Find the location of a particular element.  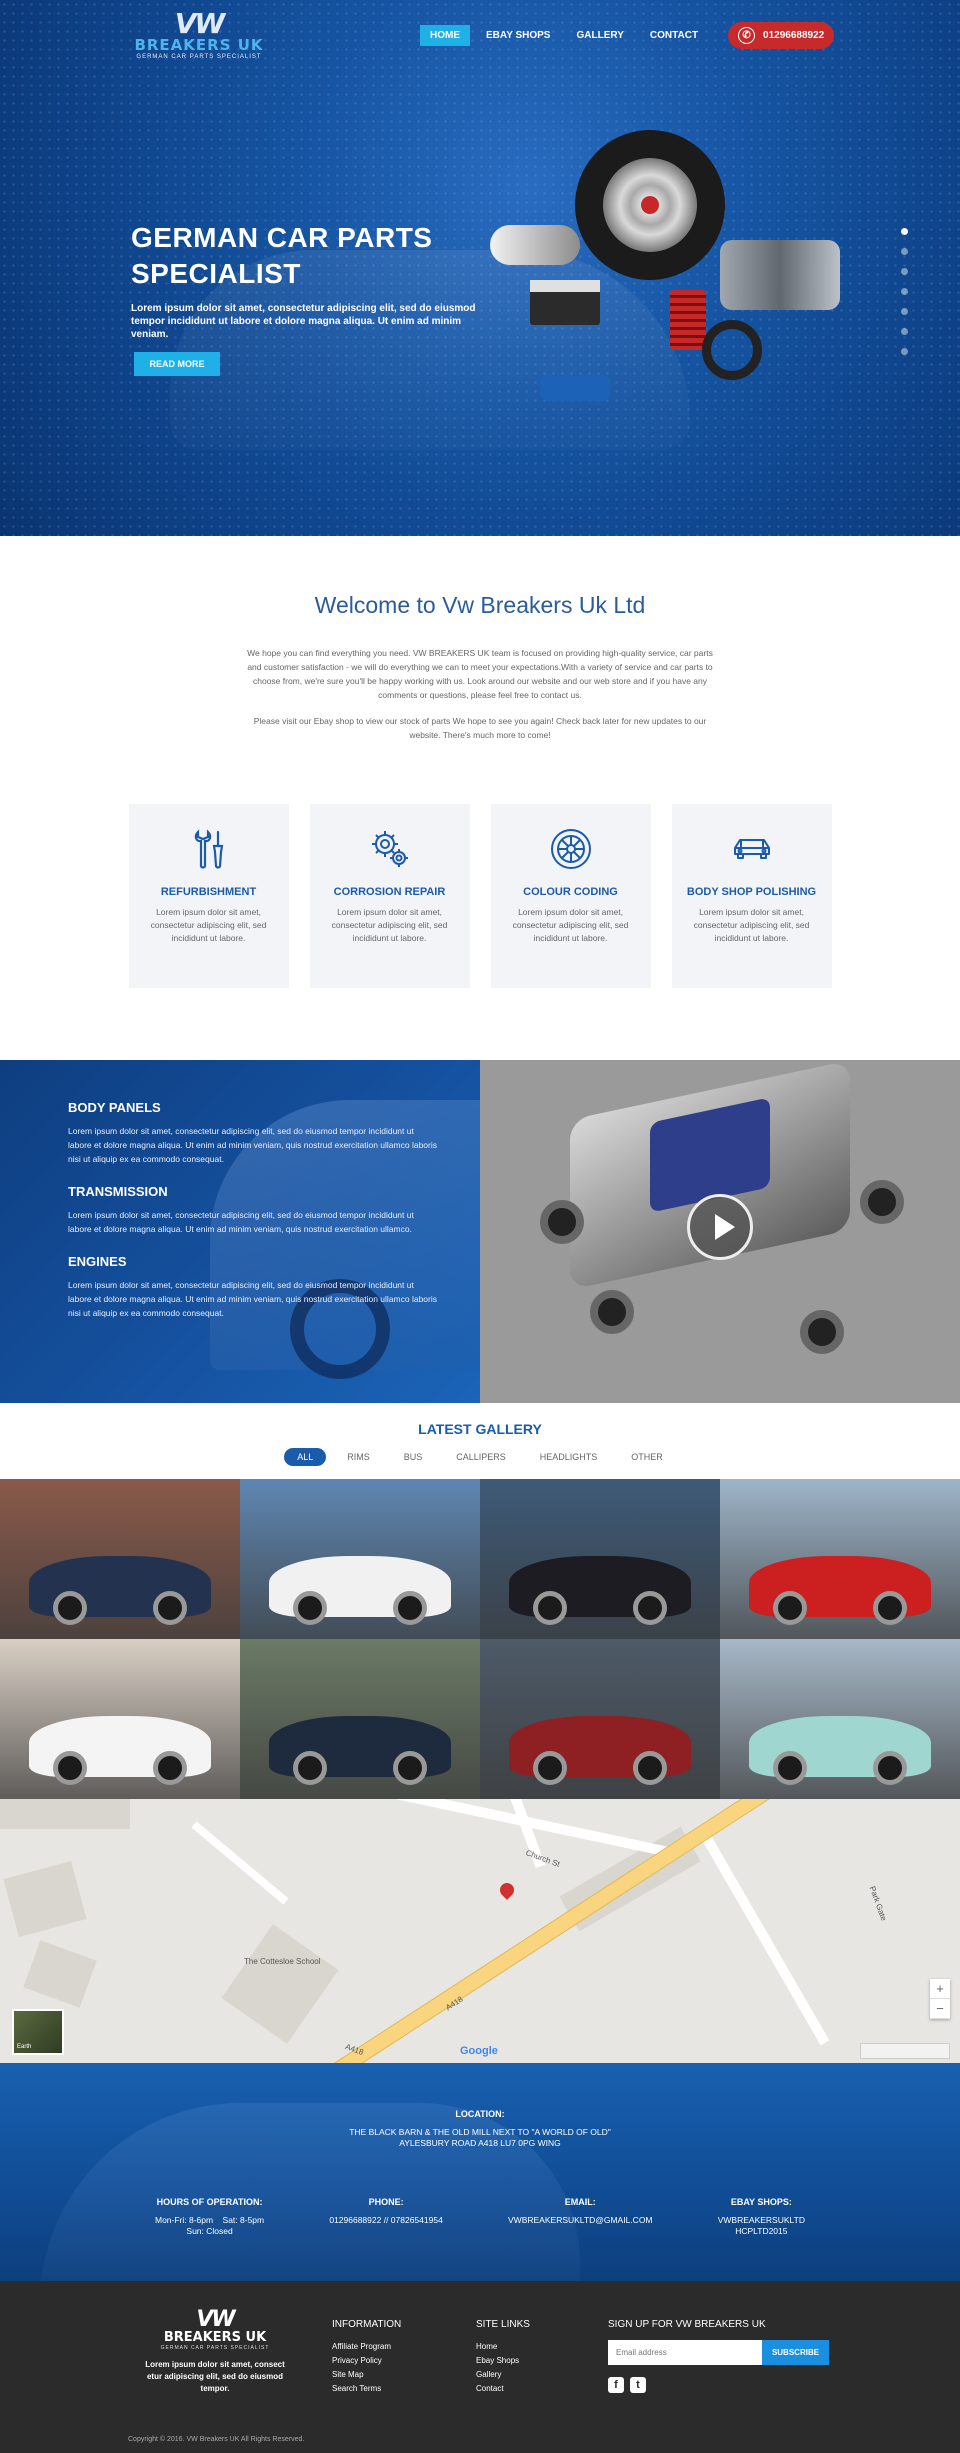

email-value: VWBREAKERSUKLTD@GMAIL.COM is located at coordinates (580, 2220).